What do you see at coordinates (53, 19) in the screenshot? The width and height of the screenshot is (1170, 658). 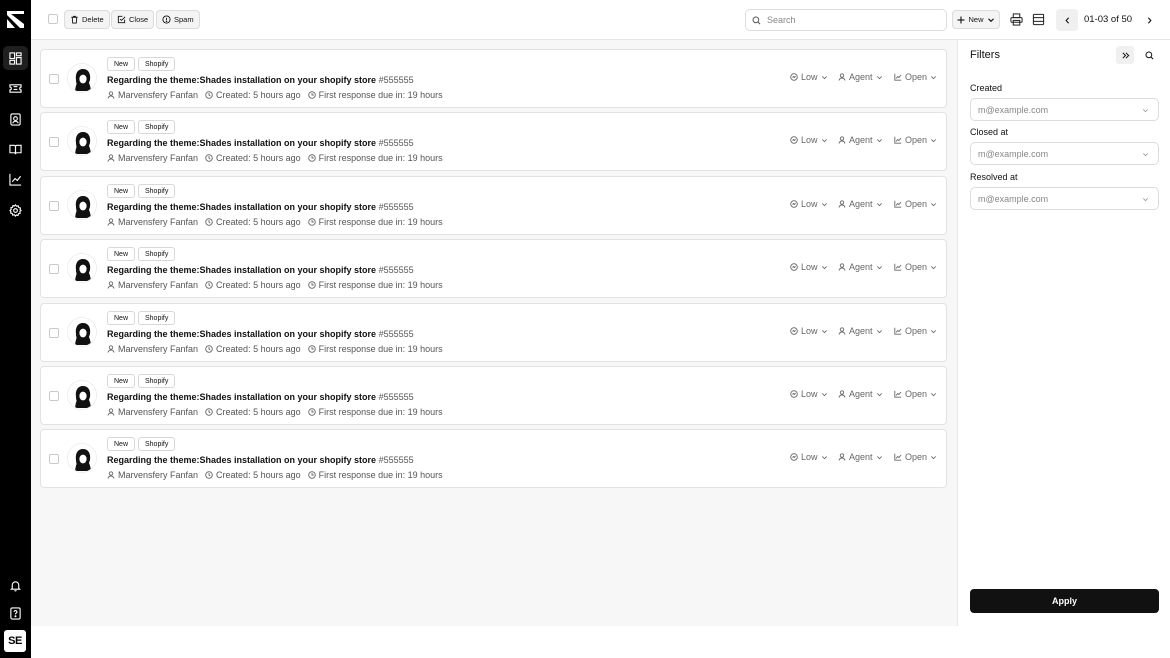 I see `select-all-checkbox` at bounding box center [53, 19].